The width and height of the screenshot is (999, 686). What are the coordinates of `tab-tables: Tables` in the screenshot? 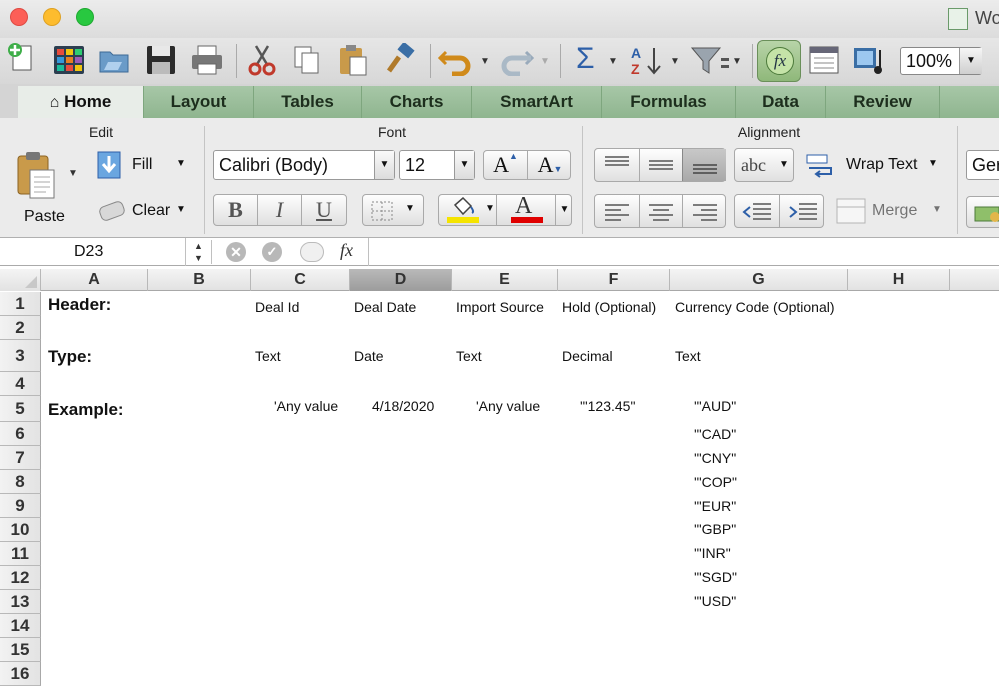 It's located at (308, 102).